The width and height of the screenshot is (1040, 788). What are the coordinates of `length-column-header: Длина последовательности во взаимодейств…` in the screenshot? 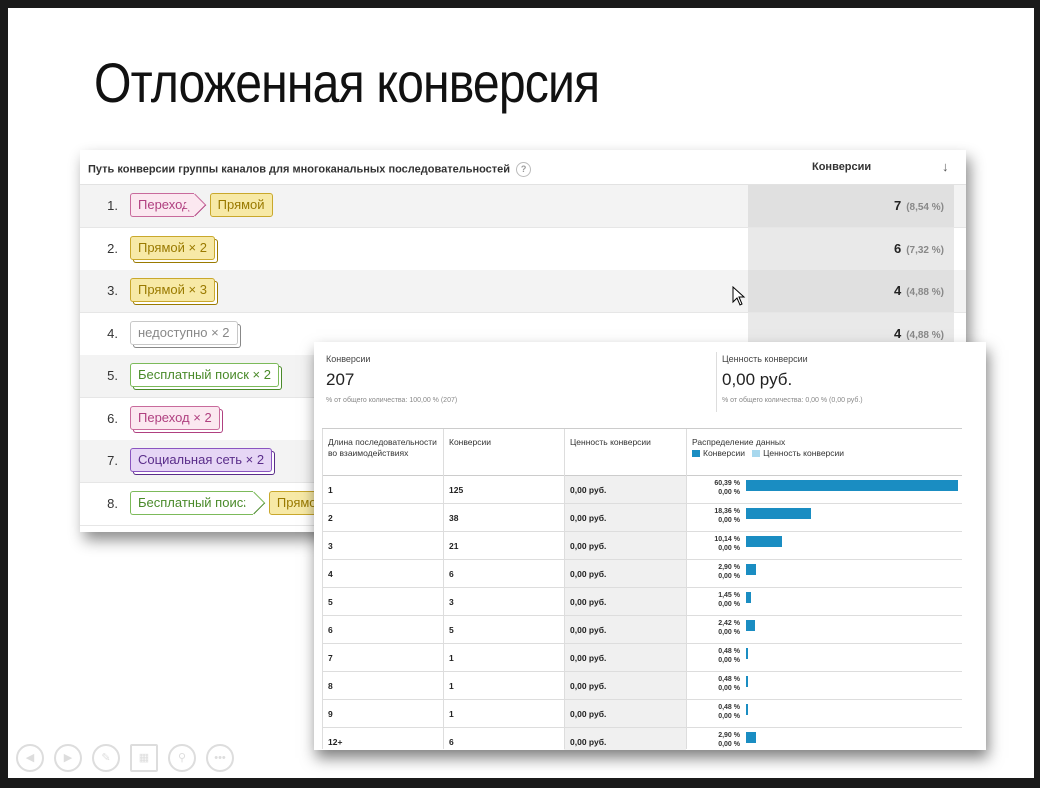 It's located at (383, 448).